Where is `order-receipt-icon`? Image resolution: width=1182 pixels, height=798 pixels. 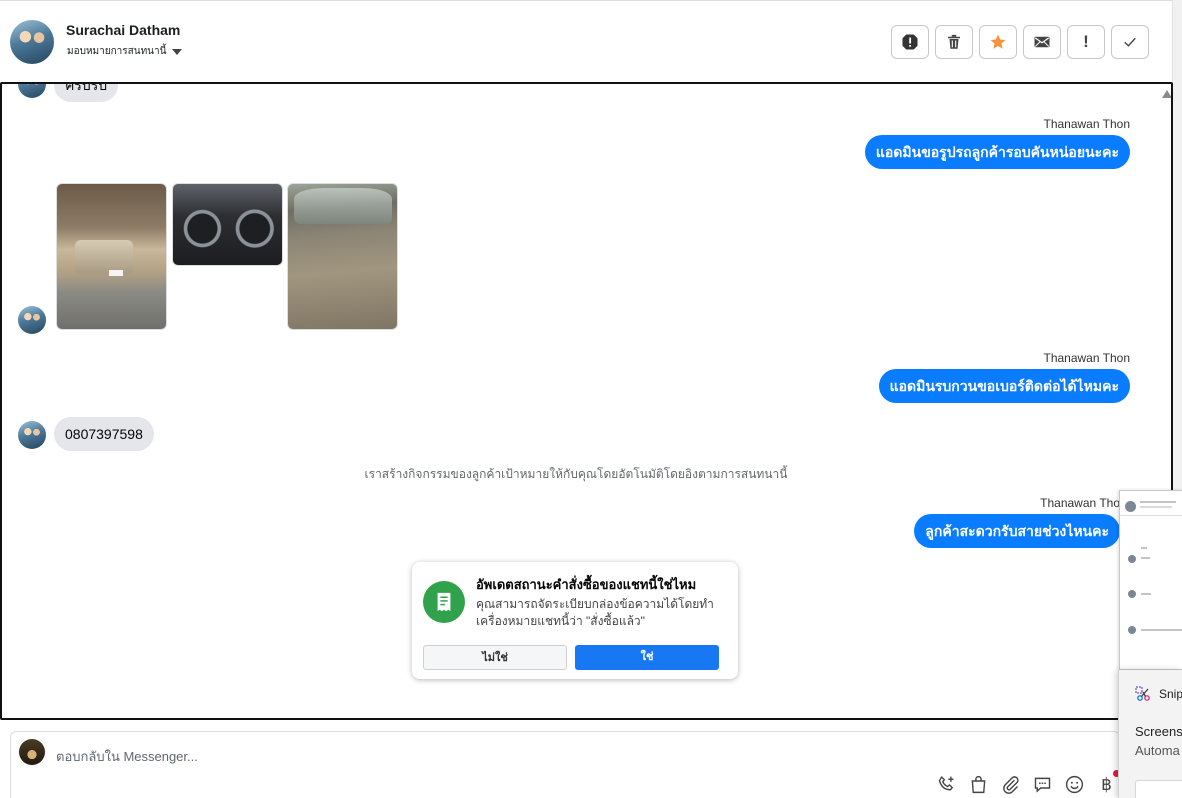
order-receipt-icon is located at coordinates (444, 602).